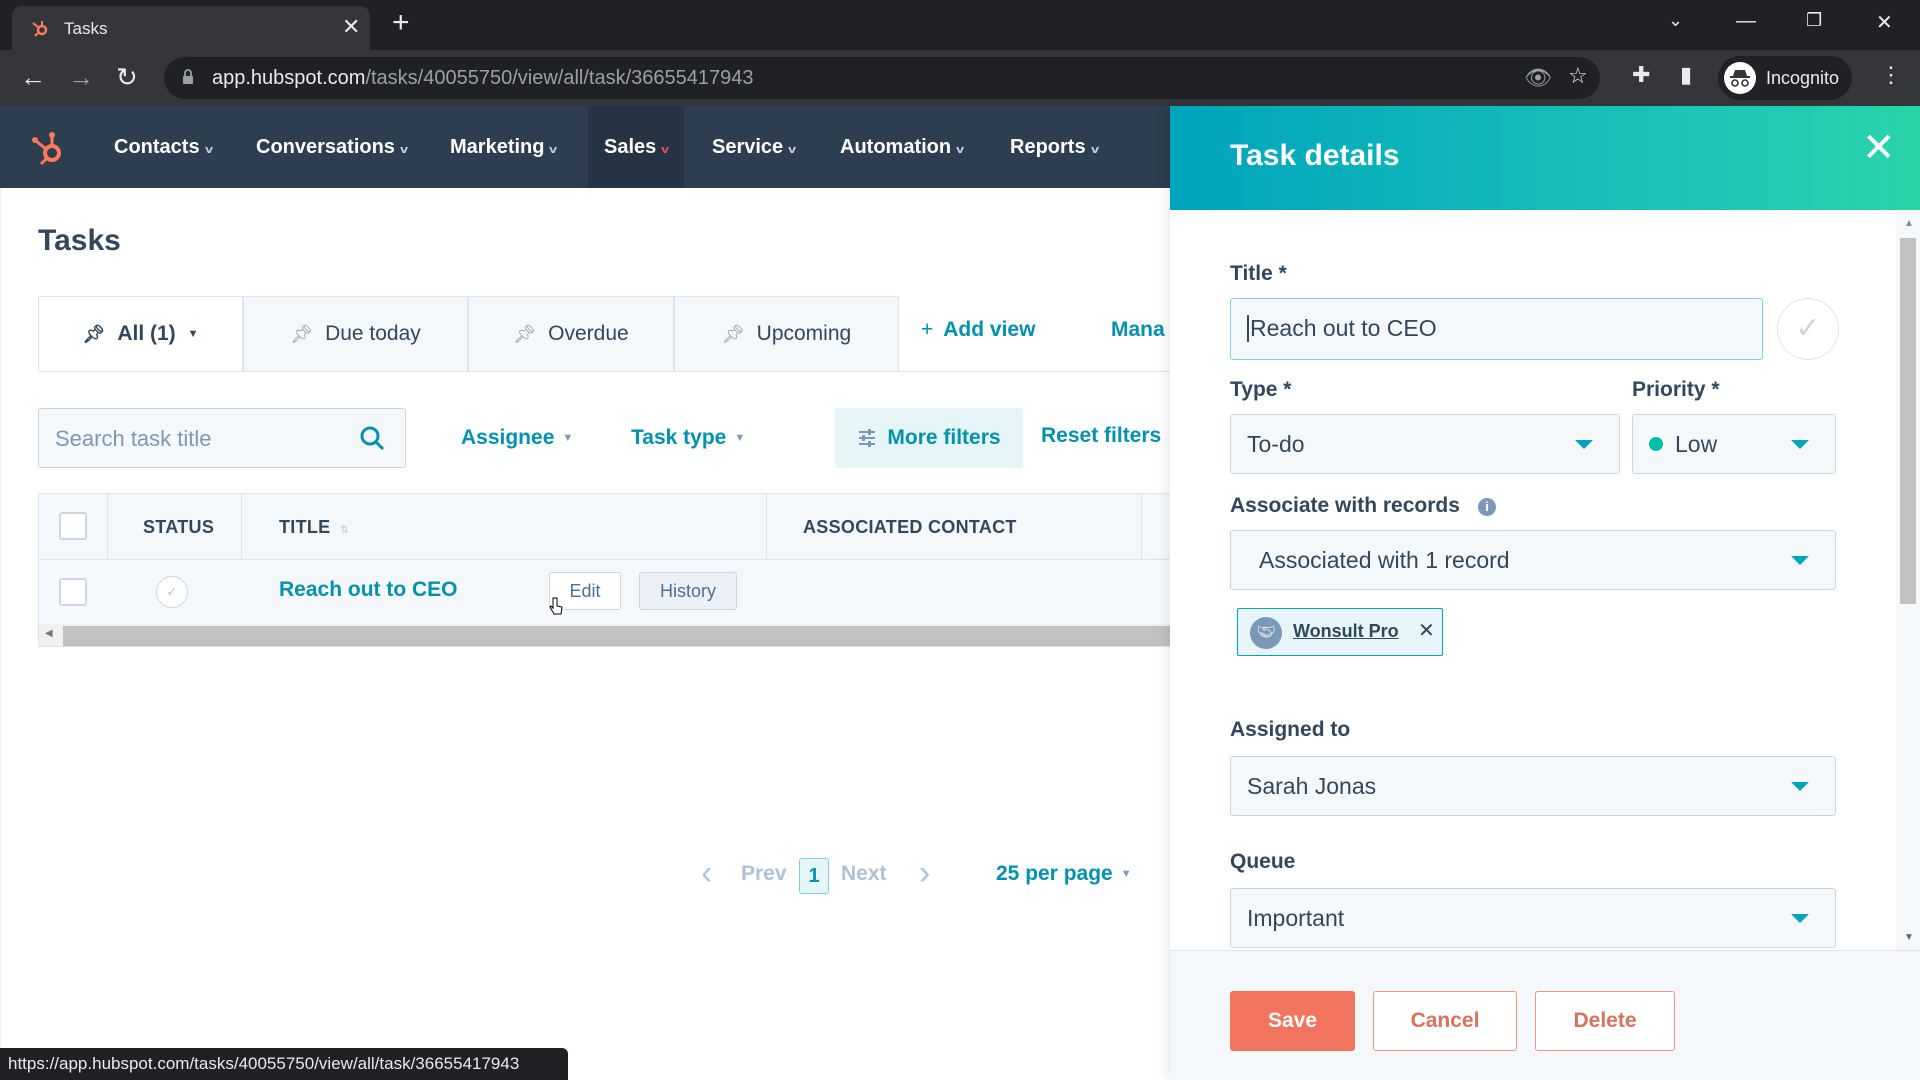 The height and width of the screenshot is (1080, 1920). Describe the element at coordinates (345, 530) in the screenshot. I see `sort-icon: ⇅` at that location.